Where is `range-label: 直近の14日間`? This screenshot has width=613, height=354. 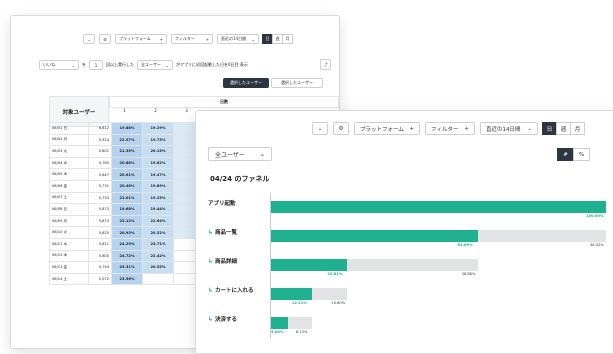 range-label: 直近の14日間 is located at coordinates (234, 38).